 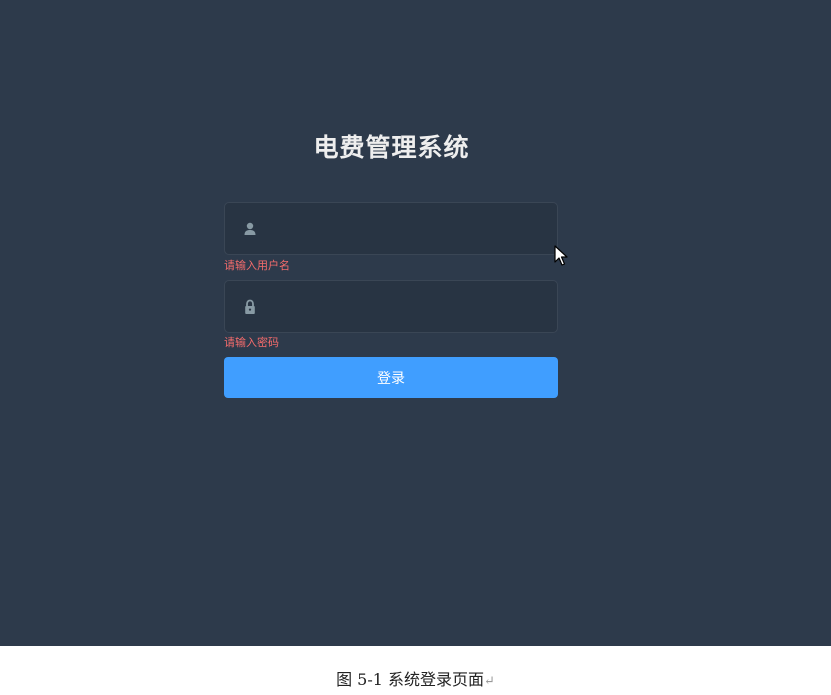 I want to click on password-input, so click(x=411, y=307).